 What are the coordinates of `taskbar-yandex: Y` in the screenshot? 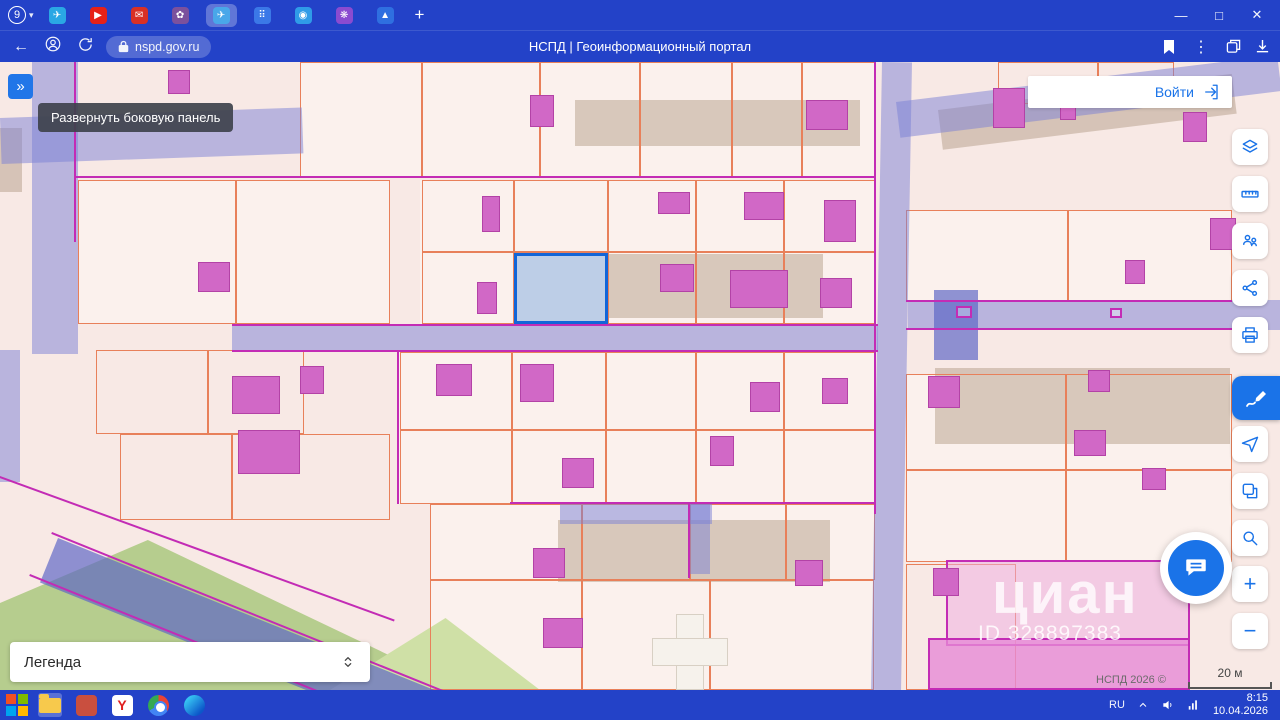 It's located at (122, 705).